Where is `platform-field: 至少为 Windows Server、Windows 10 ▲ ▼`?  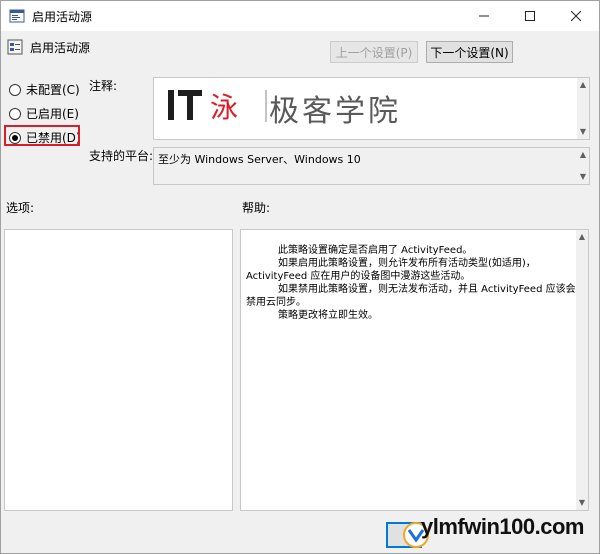
platform-field: 至少为 Windows Server、Windows 10 ▲ ▼ is located at coordinates (371, 166).